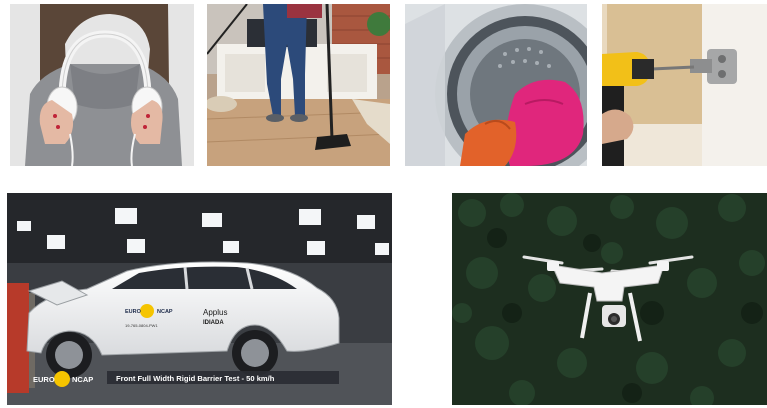  What do you see at coordinates (141, 325) in the screenshot?
I see `car-plate-text: 19-765-0804-PW1` at bounding box center [141, 325].